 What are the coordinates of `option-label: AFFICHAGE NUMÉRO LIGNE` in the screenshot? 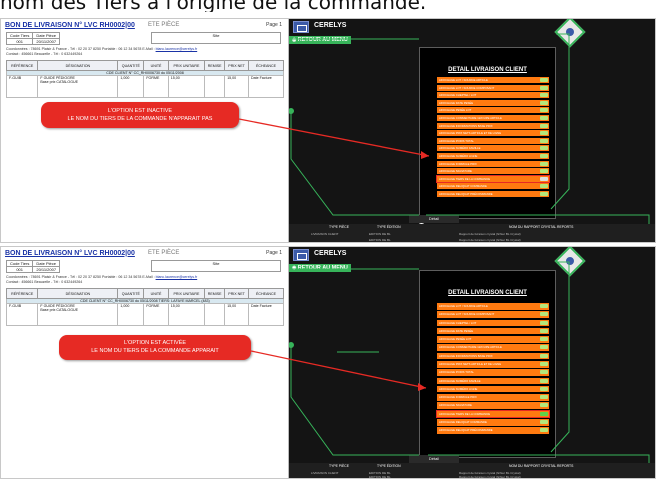 It's located at (458, 155).